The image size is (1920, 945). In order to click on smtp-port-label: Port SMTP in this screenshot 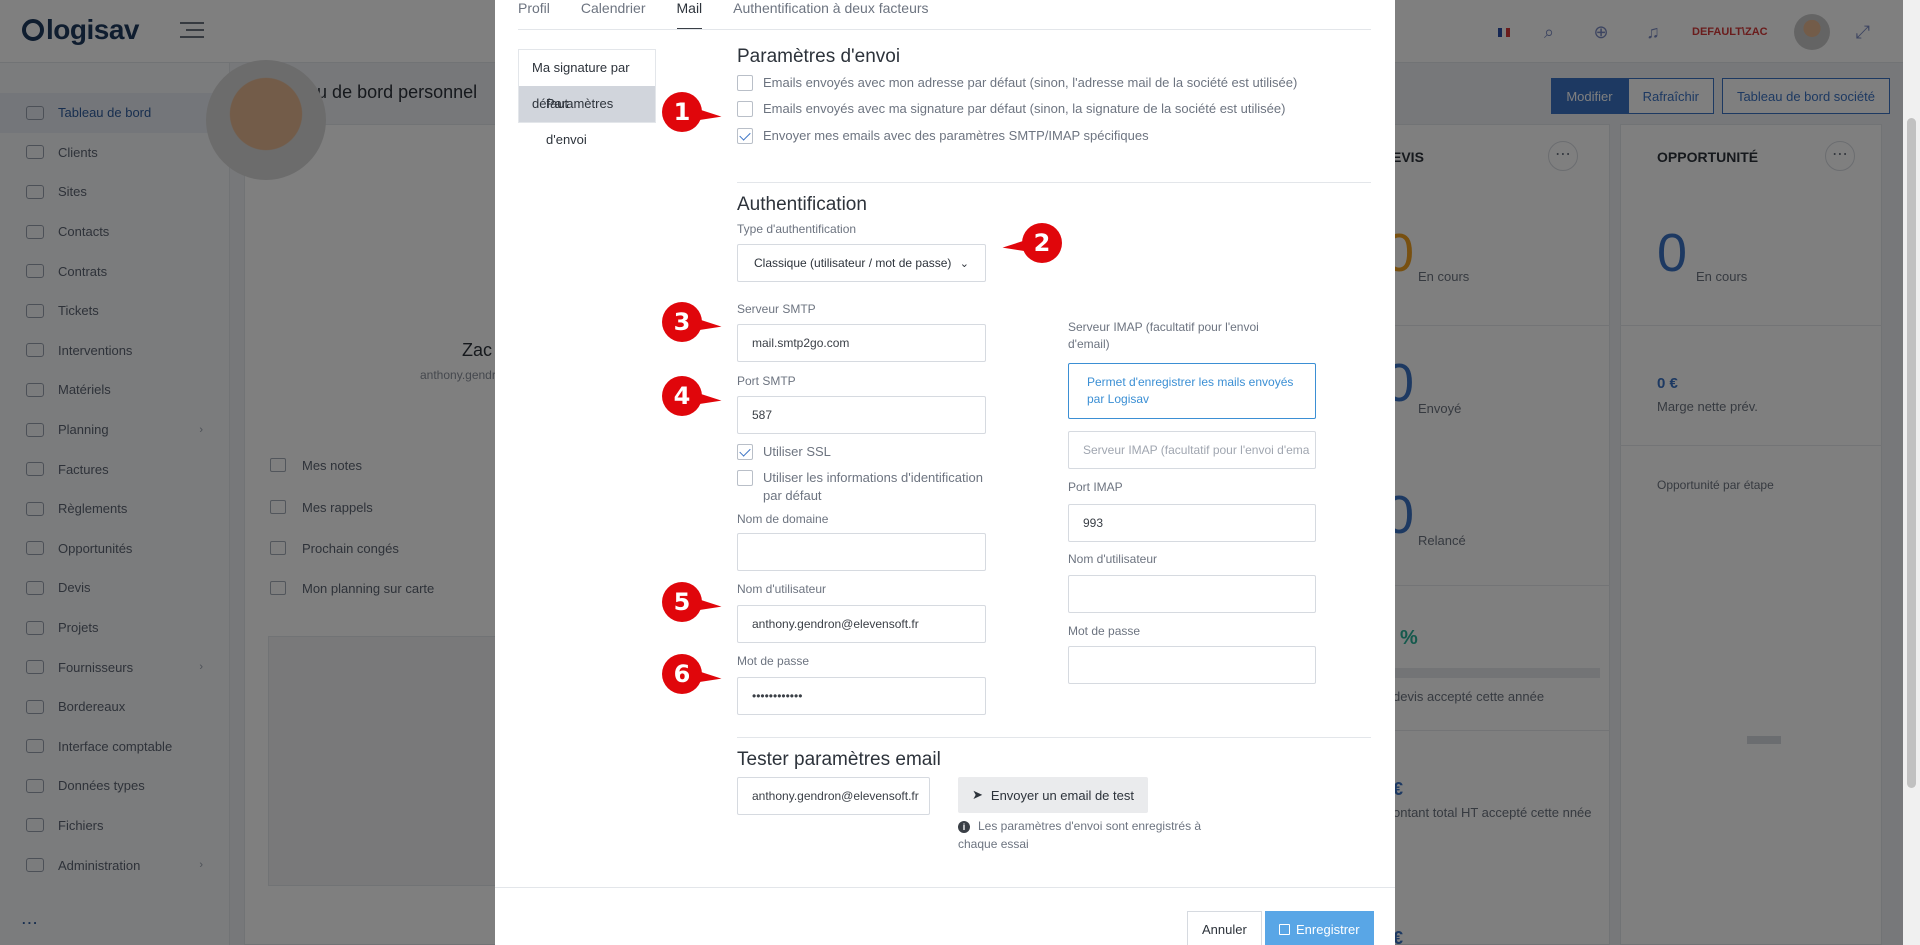, I will do `click(766, 381)`.